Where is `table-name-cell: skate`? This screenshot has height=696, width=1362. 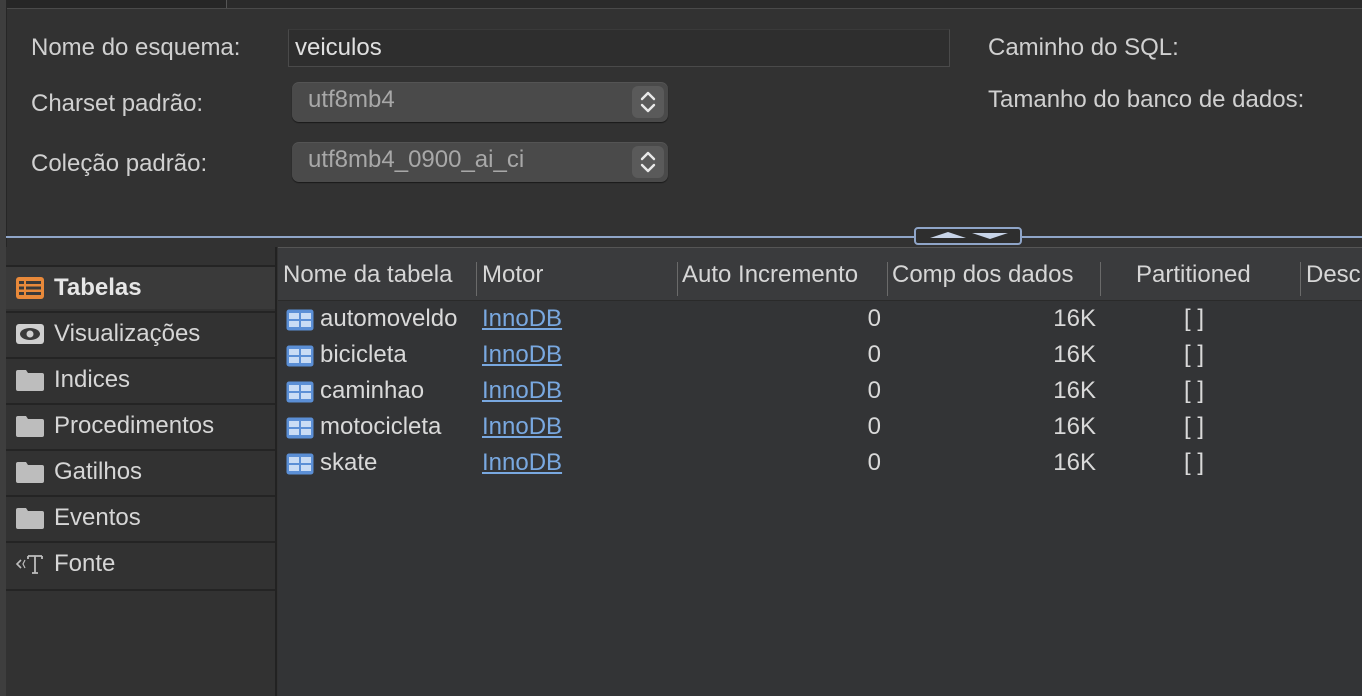
table-name-cell: skate is located at coordinates (349, 462).